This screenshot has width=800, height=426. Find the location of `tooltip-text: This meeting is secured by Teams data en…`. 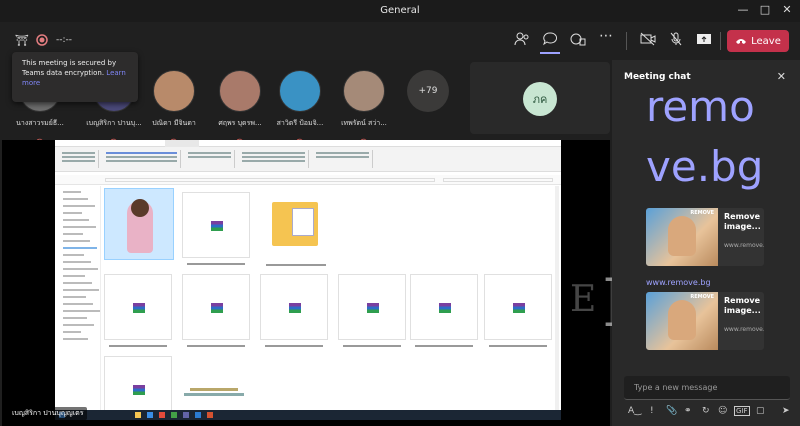

tooltip-text: This meeting is secured by Teams data en… is located at coordinates (69, 68).